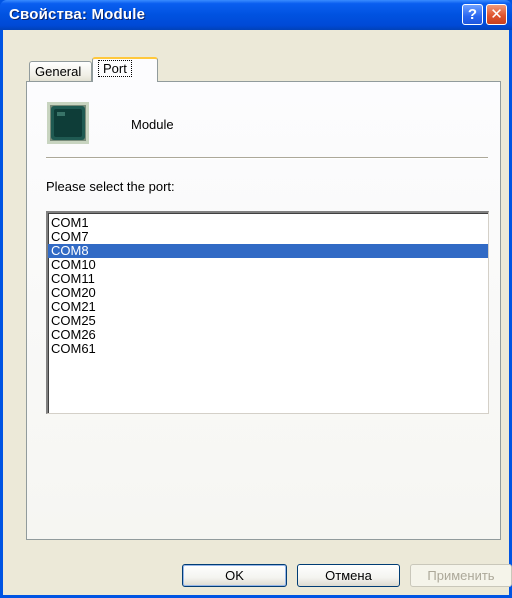  I want to click on tab-port: Port, so click(125, 69).